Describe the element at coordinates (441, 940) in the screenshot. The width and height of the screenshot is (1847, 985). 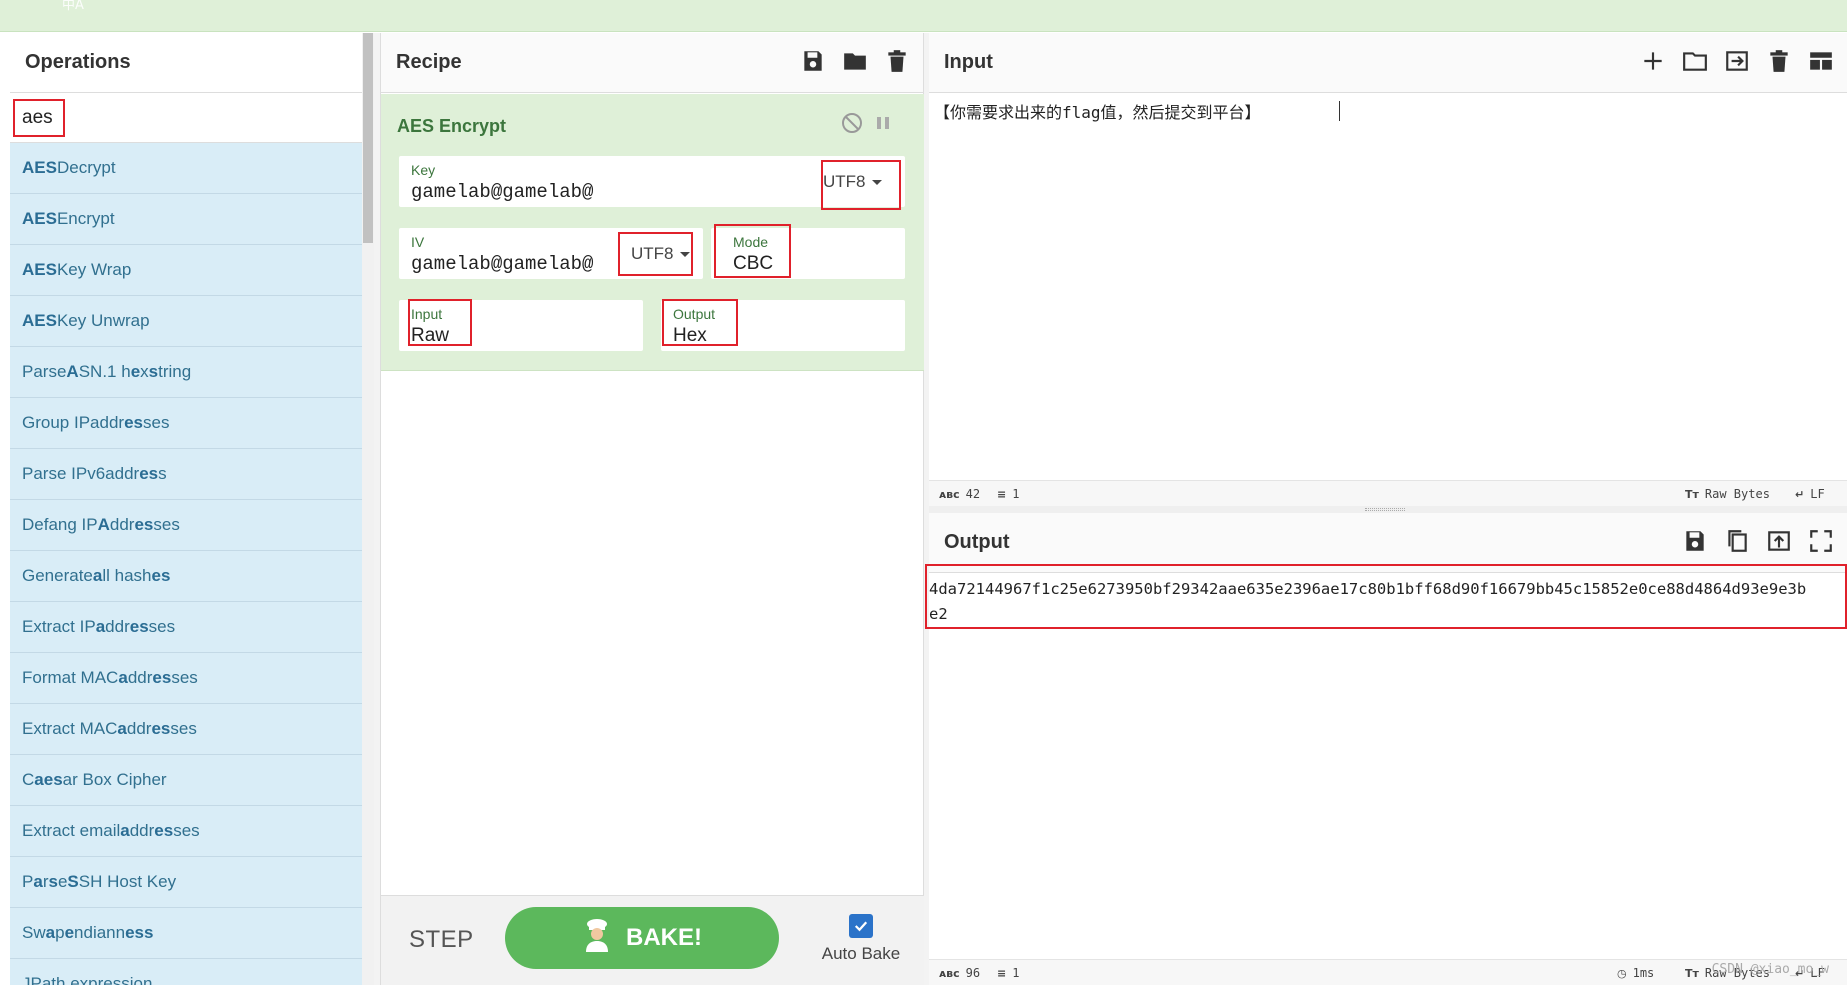
I see `step-button: STEP` at that location.